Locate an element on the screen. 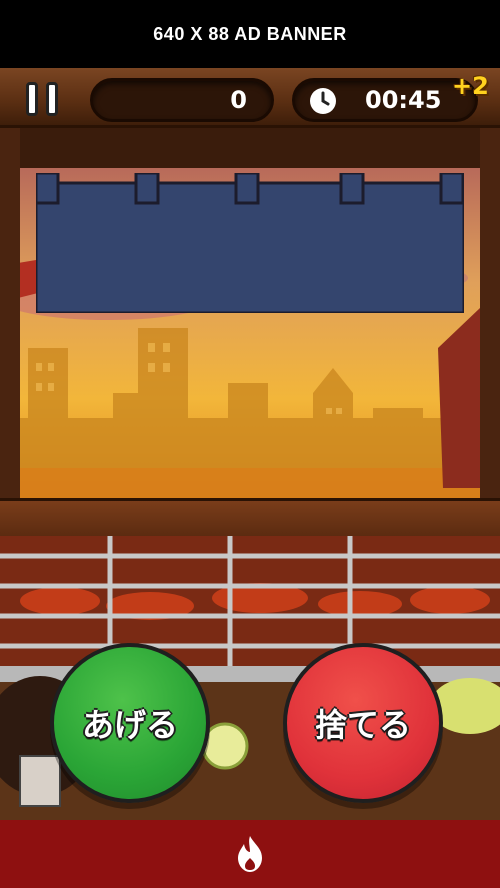  hud-bar: 0 00:45 +2 is located at coordinates (250, 98).